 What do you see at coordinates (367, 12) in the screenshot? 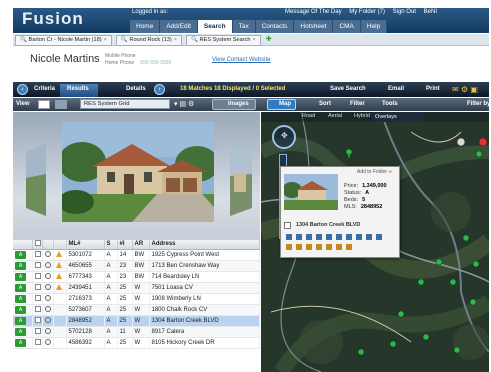
I see `my-folder-link: My Folder (7)` at bounding box center [367, 12].